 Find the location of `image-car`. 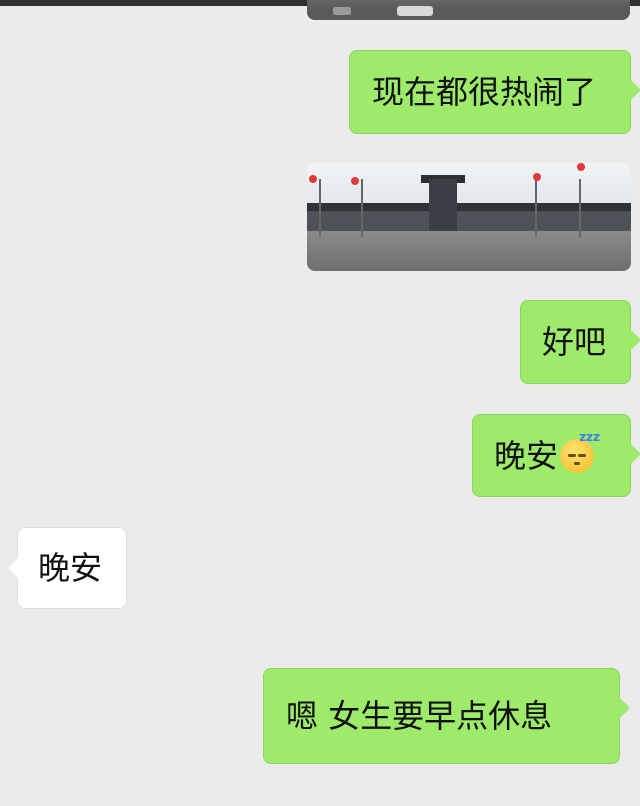

image-car is located at coordinates (415, 11).